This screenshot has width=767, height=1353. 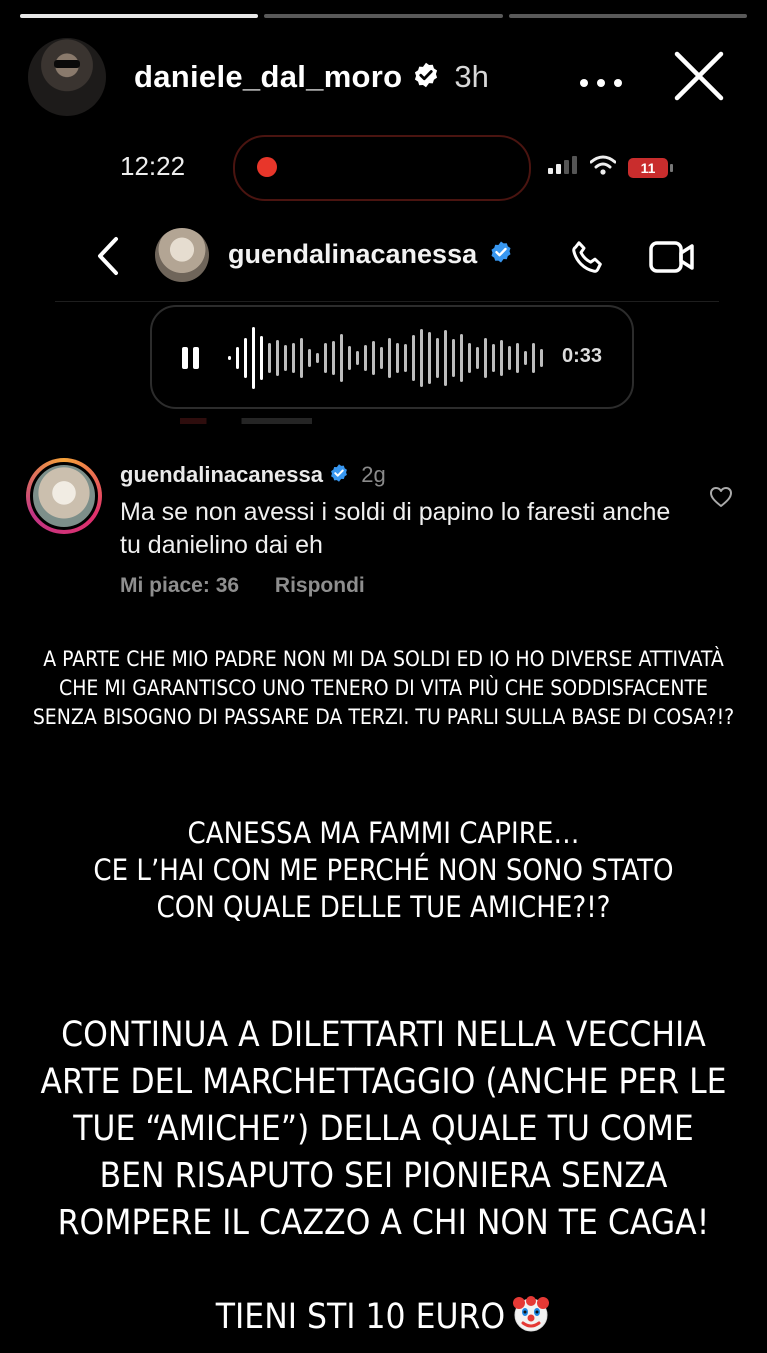 I want to click on story-header: daniele_dal_moro 3h, so click(x=387, y=77).